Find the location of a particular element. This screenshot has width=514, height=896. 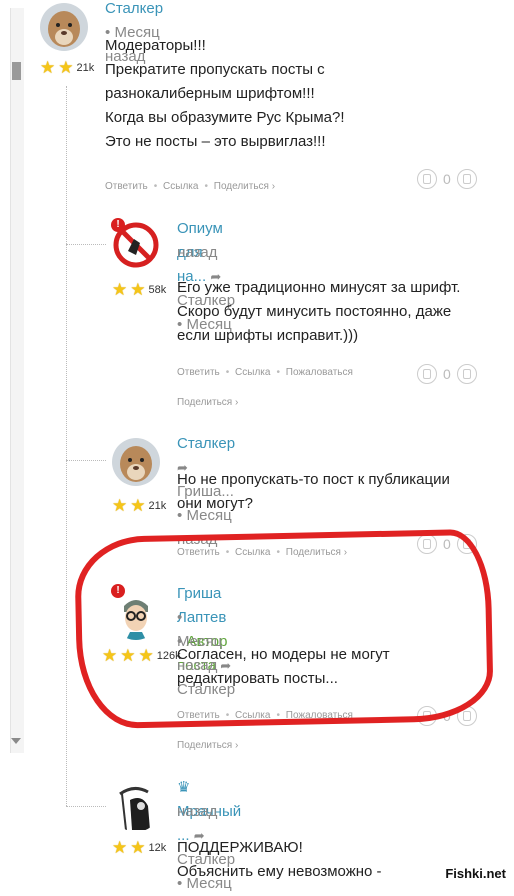

user-rank: ★ ★ 58k is located at coordinates (139, 289).